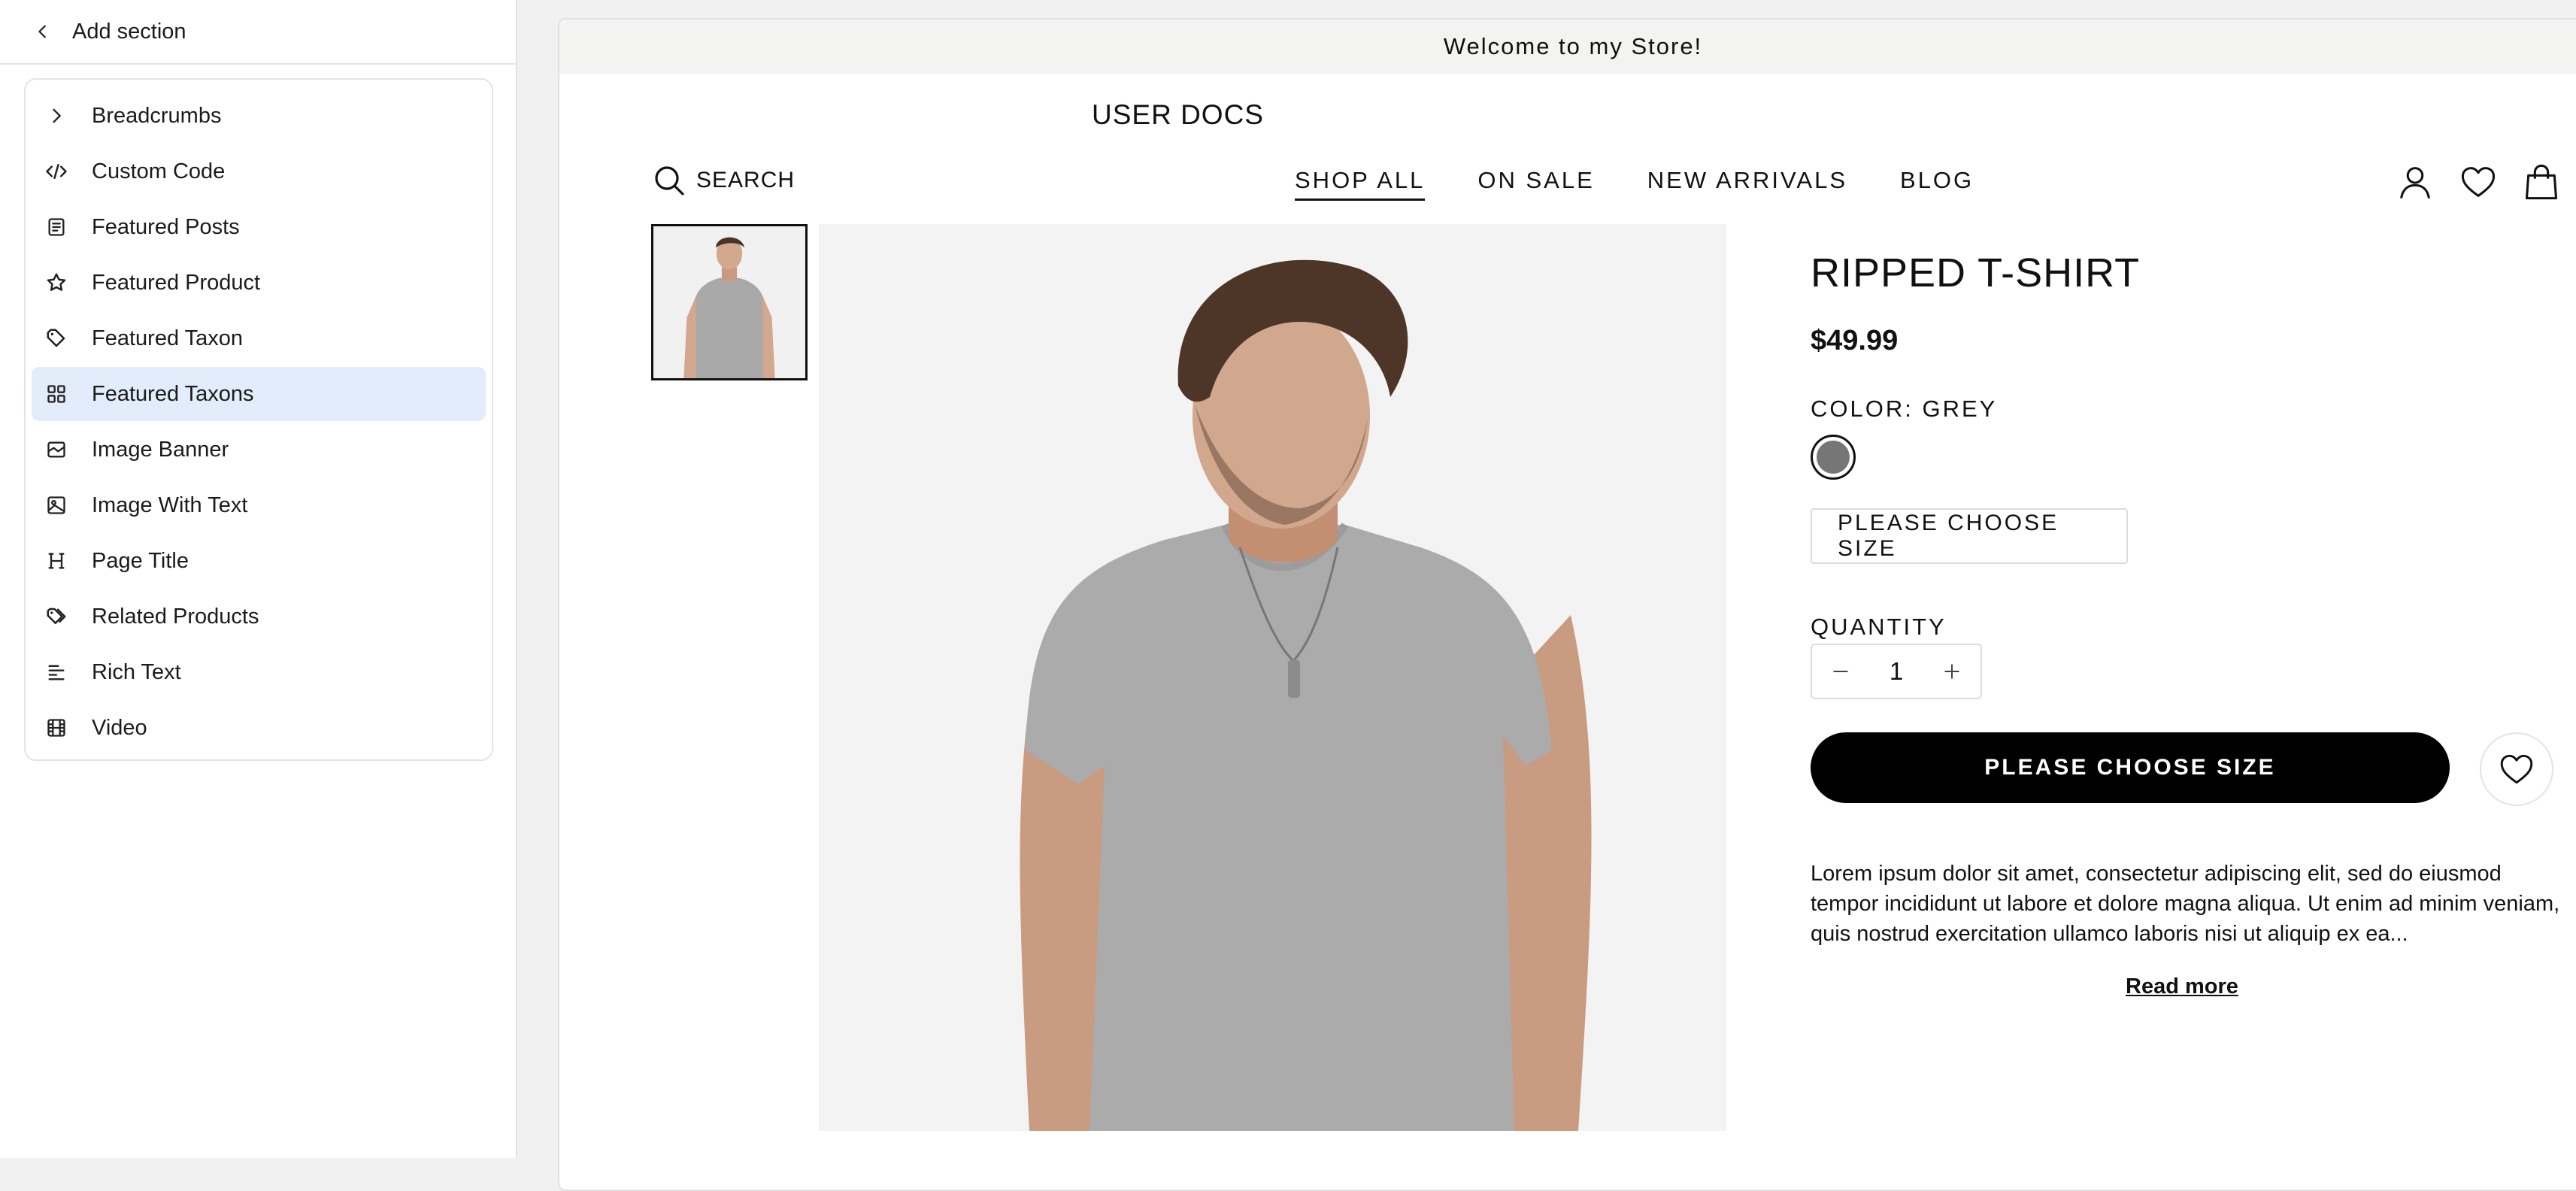 This screenshot has width=2576, height=1191. I want to click on chevron-left-icon, so click(42, 31).